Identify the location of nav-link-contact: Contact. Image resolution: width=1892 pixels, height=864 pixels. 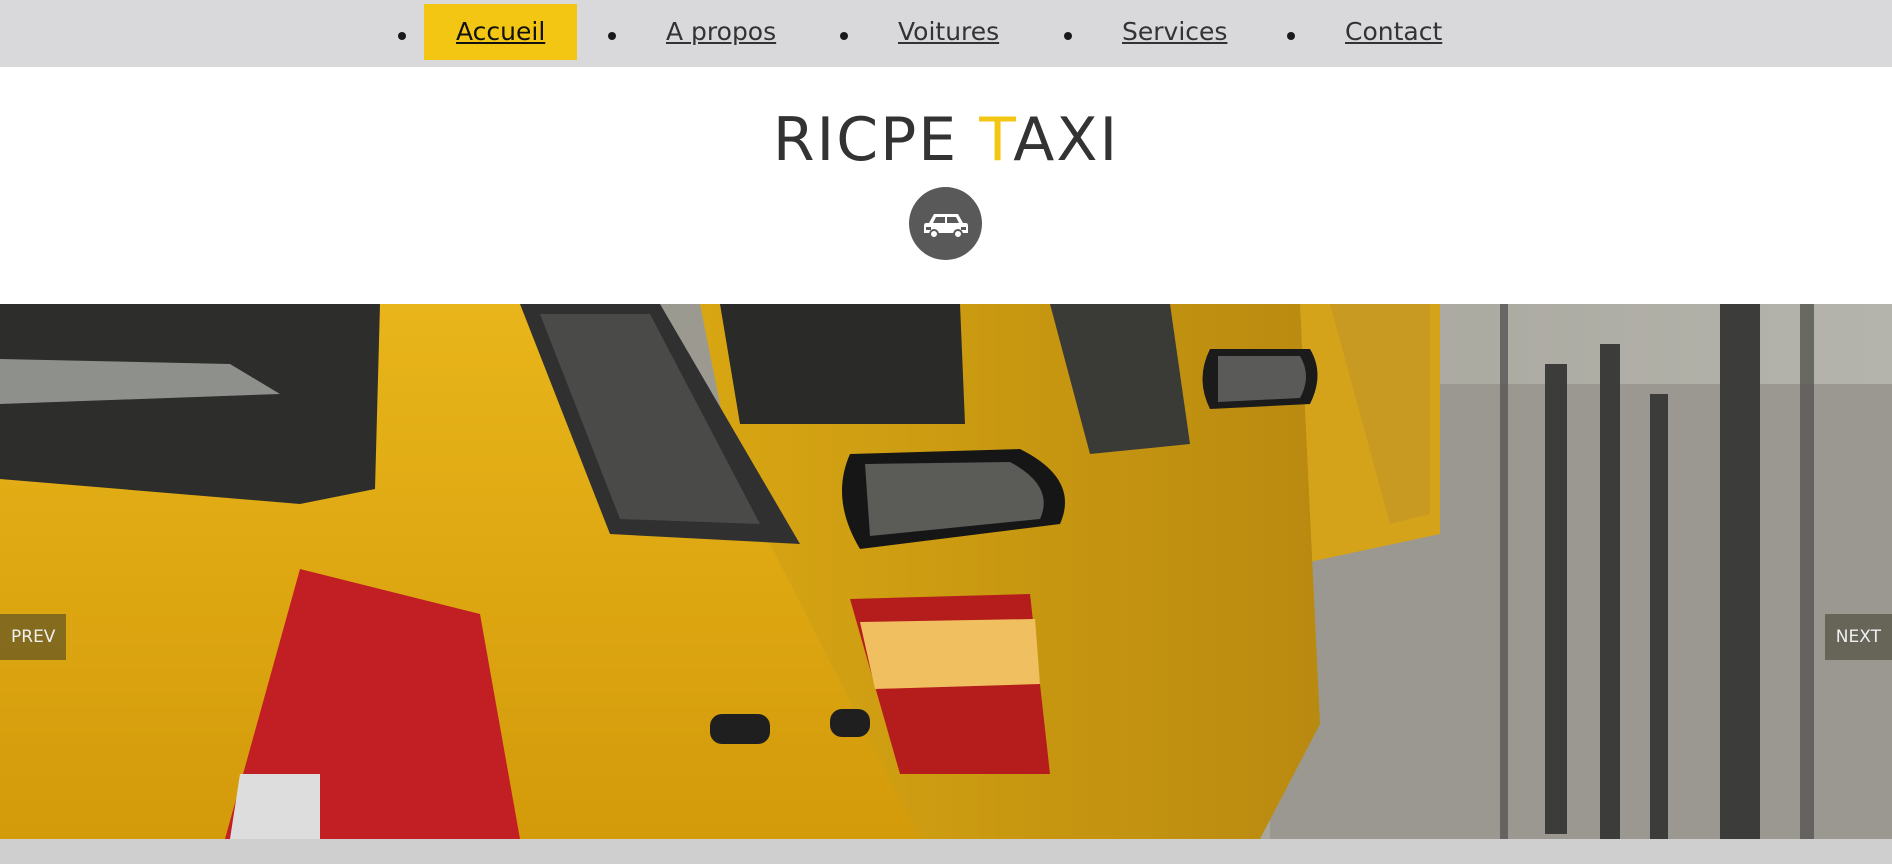
(1393, 32).